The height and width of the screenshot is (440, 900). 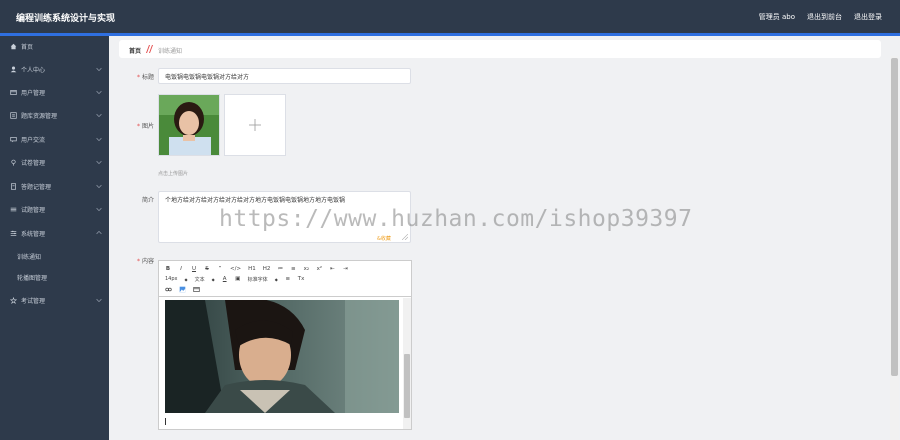 I want to click on record-icon, so click(x=13, y=186).